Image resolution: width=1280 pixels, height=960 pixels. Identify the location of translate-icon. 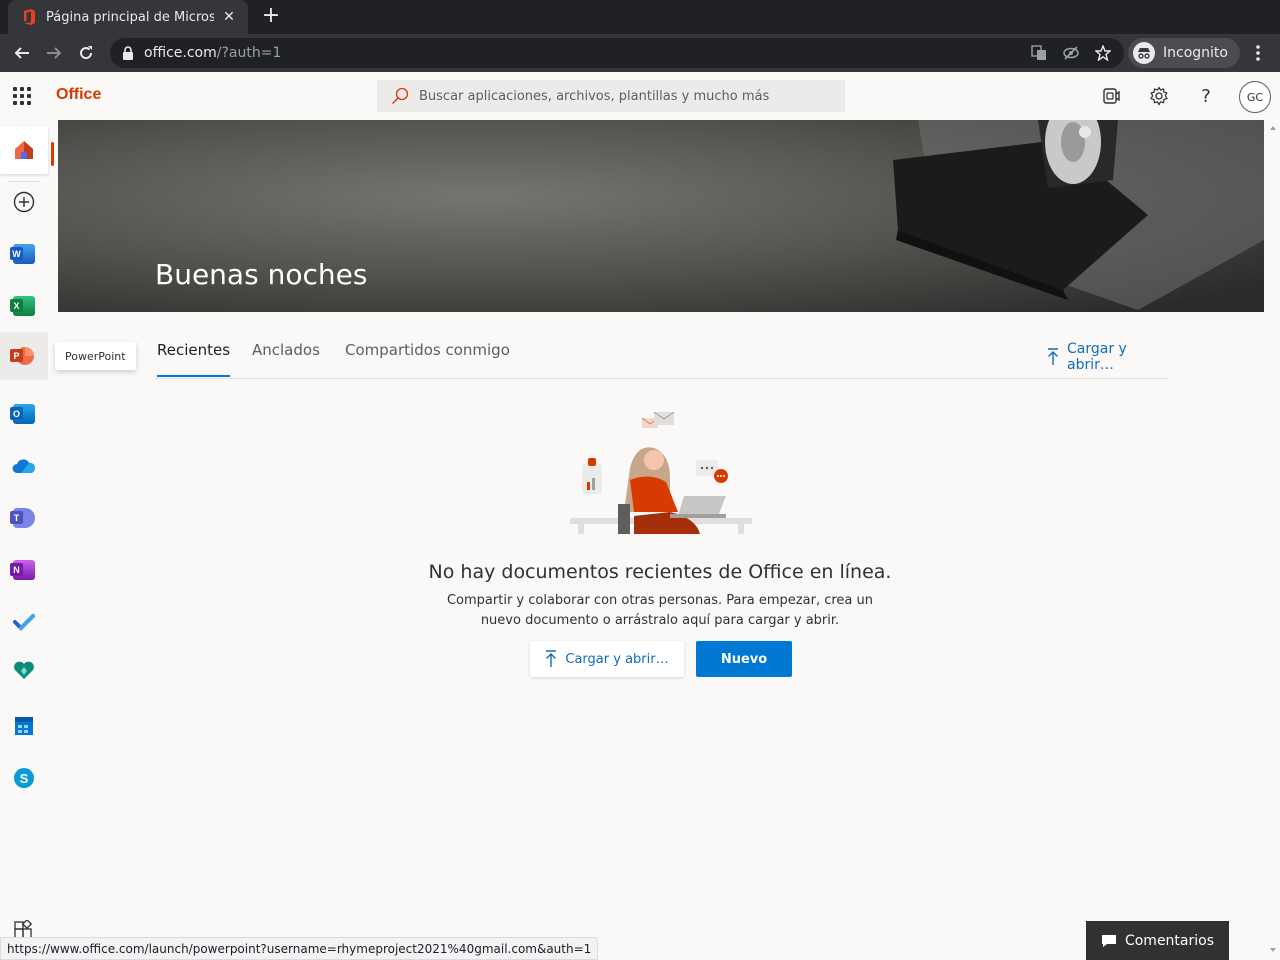
(1039, 53).